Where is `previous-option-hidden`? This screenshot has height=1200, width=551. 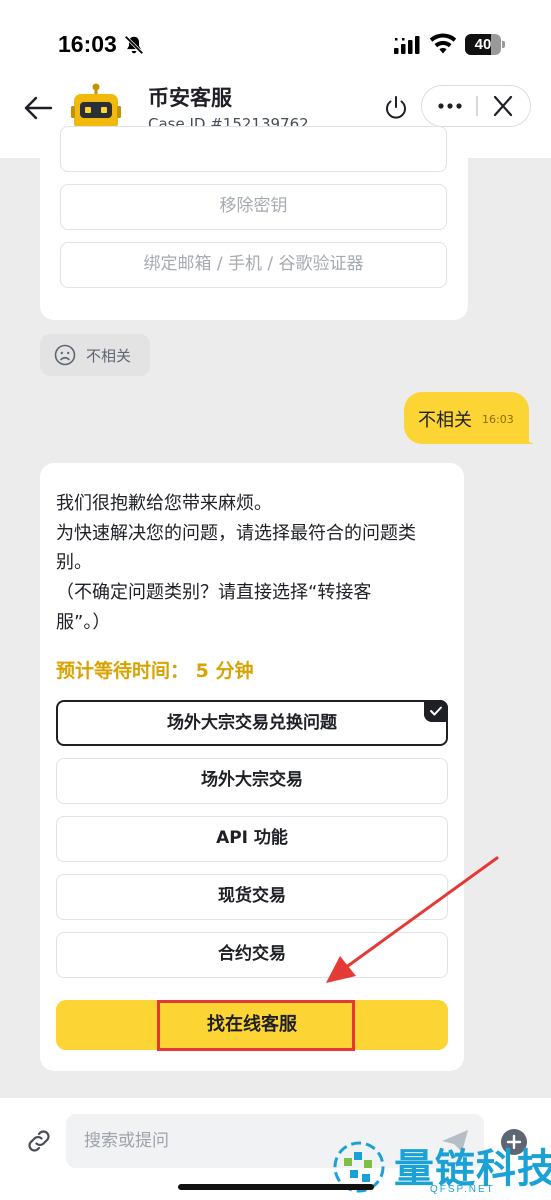 previous-option-hidden is located at coordinates (253, 149).